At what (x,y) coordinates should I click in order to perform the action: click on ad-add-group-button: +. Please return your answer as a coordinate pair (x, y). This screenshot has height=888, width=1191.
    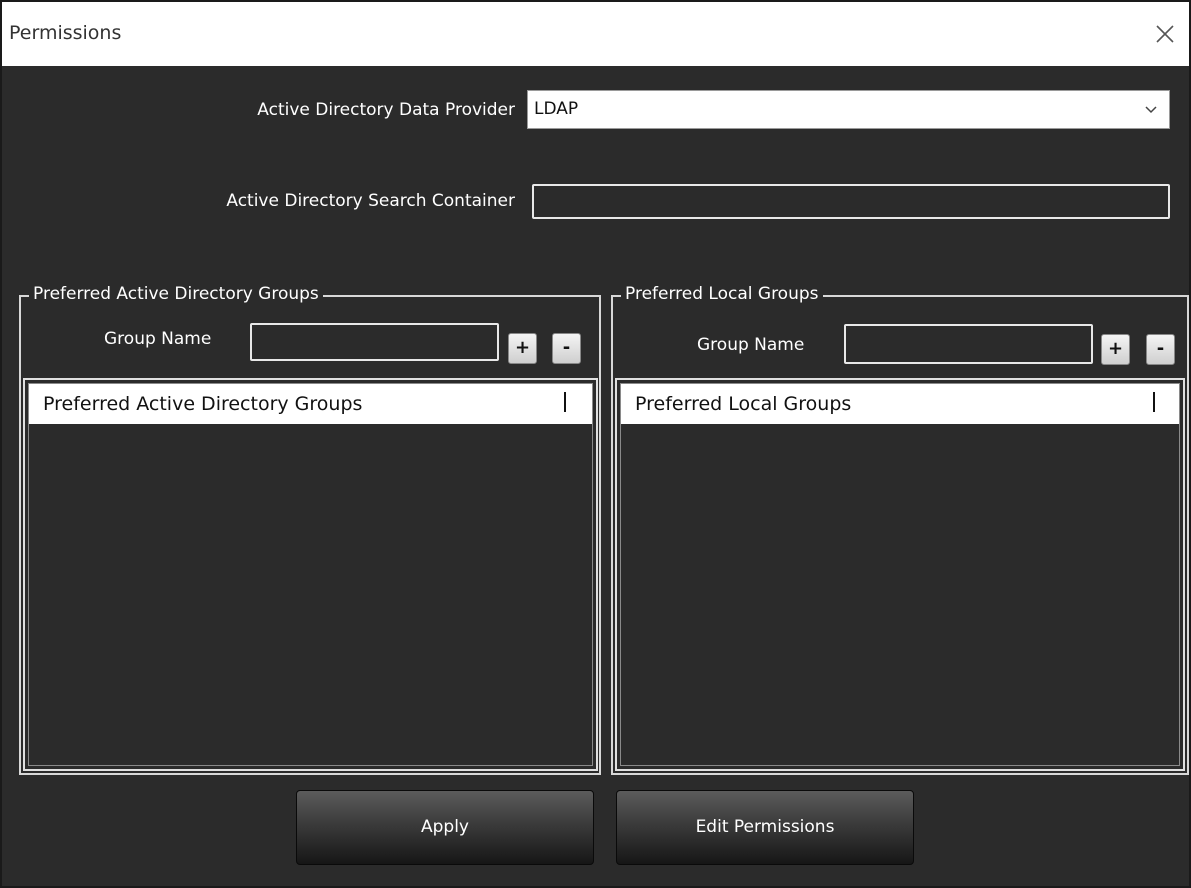
    Looking at the image, I should click on (522, 348).